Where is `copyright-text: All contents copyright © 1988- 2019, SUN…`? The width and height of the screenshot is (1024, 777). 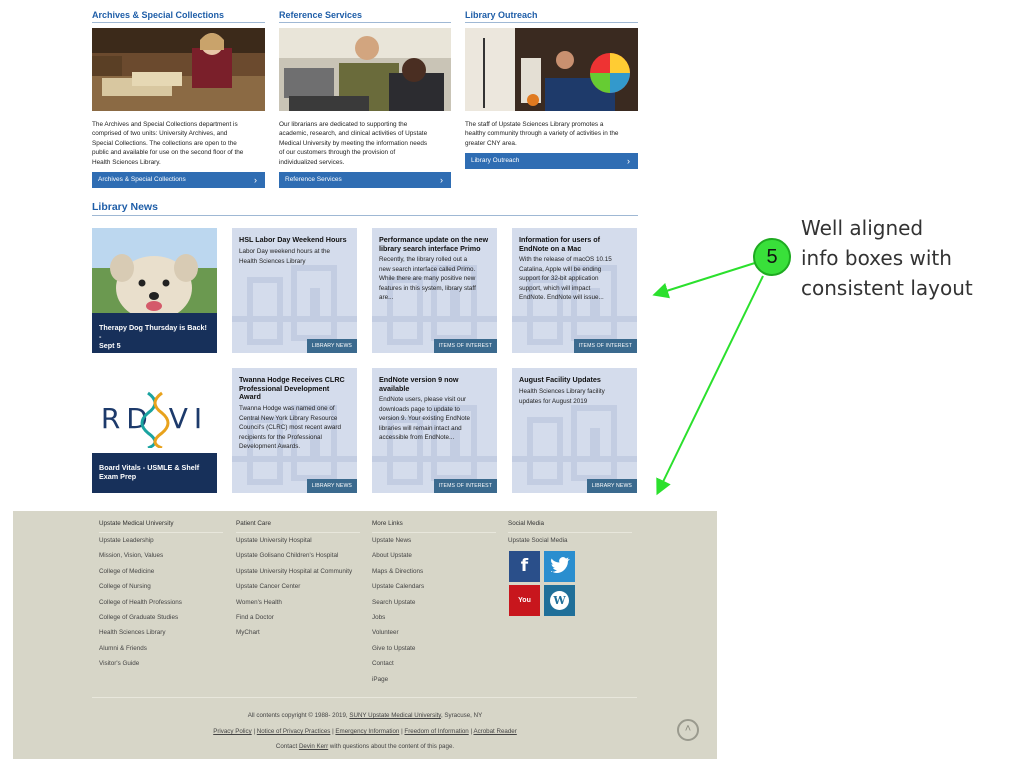 copyright-text: All contents copyright © 1988- 2019, SUN… is located at coordinates (365, 715).